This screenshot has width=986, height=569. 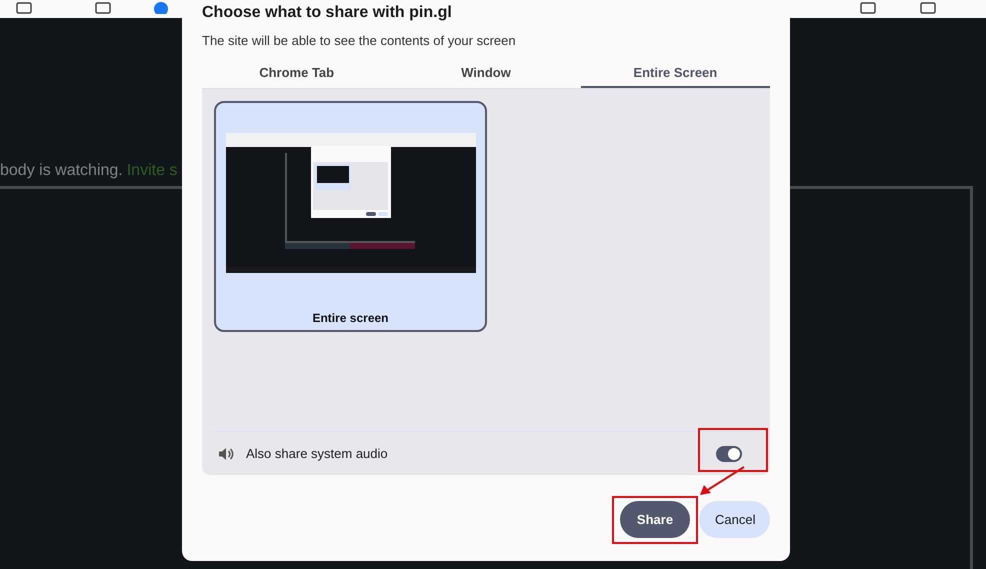 I want to click on cancel-button: Cancel, so click(x=734, y=519).